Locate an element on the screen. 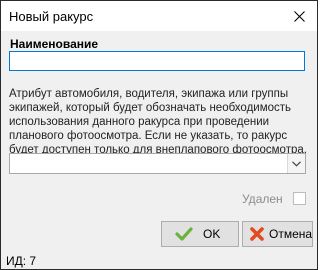 Image resolution: width=320 pixels, height=270 pixels. ok-button: OK is located at coordinates (200, 234).